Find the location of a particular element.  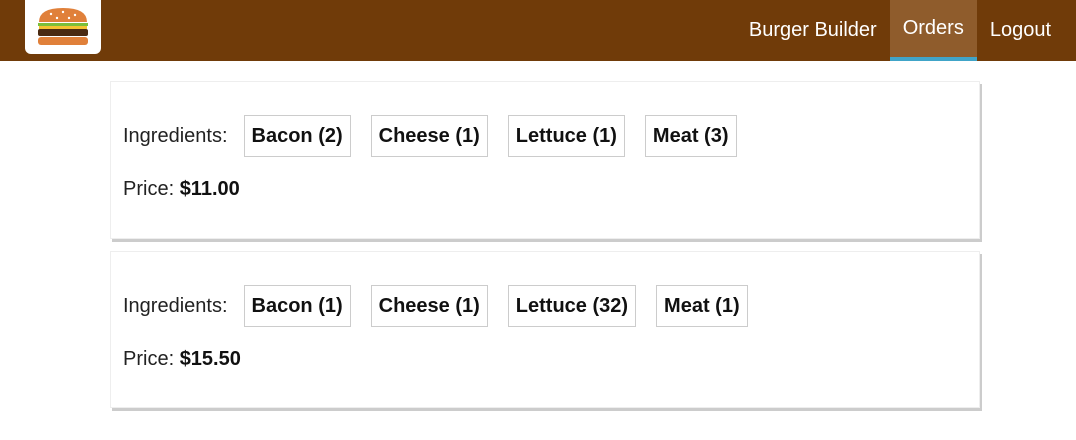

nav-item-orders: Orders is located at coordinates (933, 30).